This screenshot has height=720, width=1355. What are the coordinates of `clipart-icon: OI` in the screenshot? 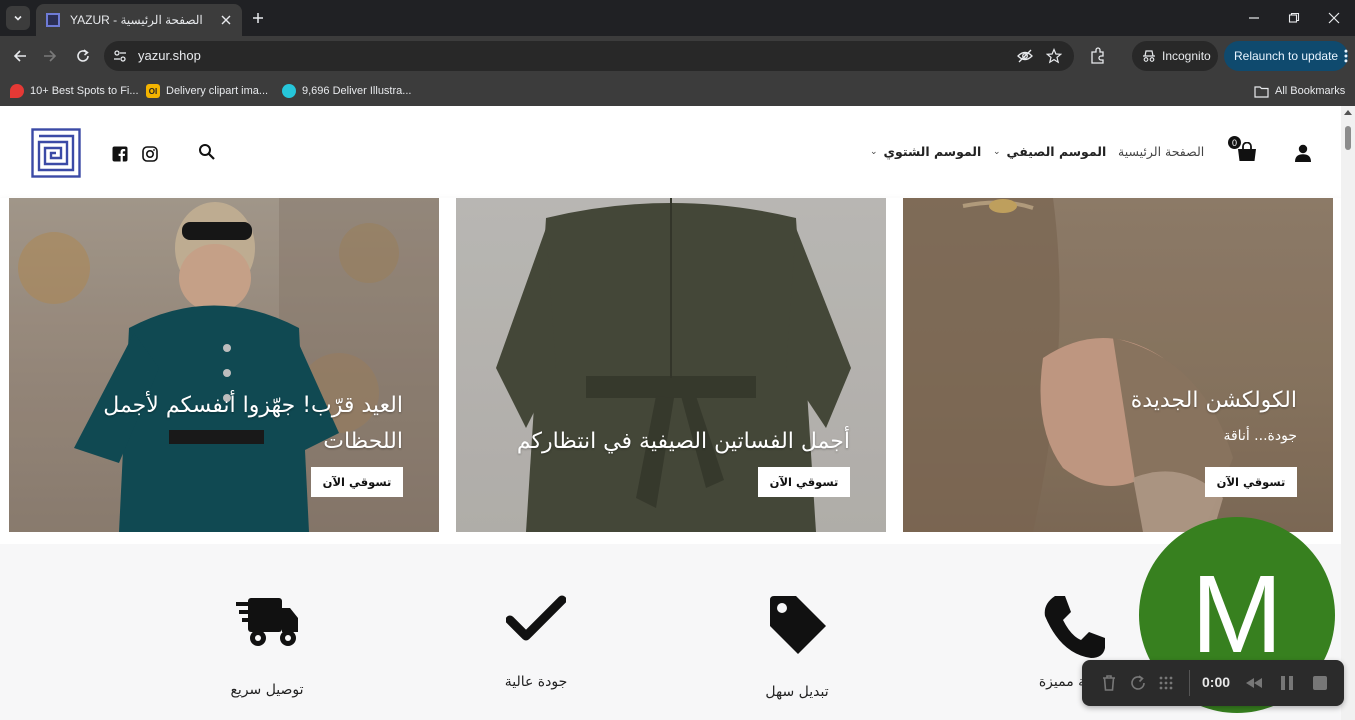 It's located at (153, 91).